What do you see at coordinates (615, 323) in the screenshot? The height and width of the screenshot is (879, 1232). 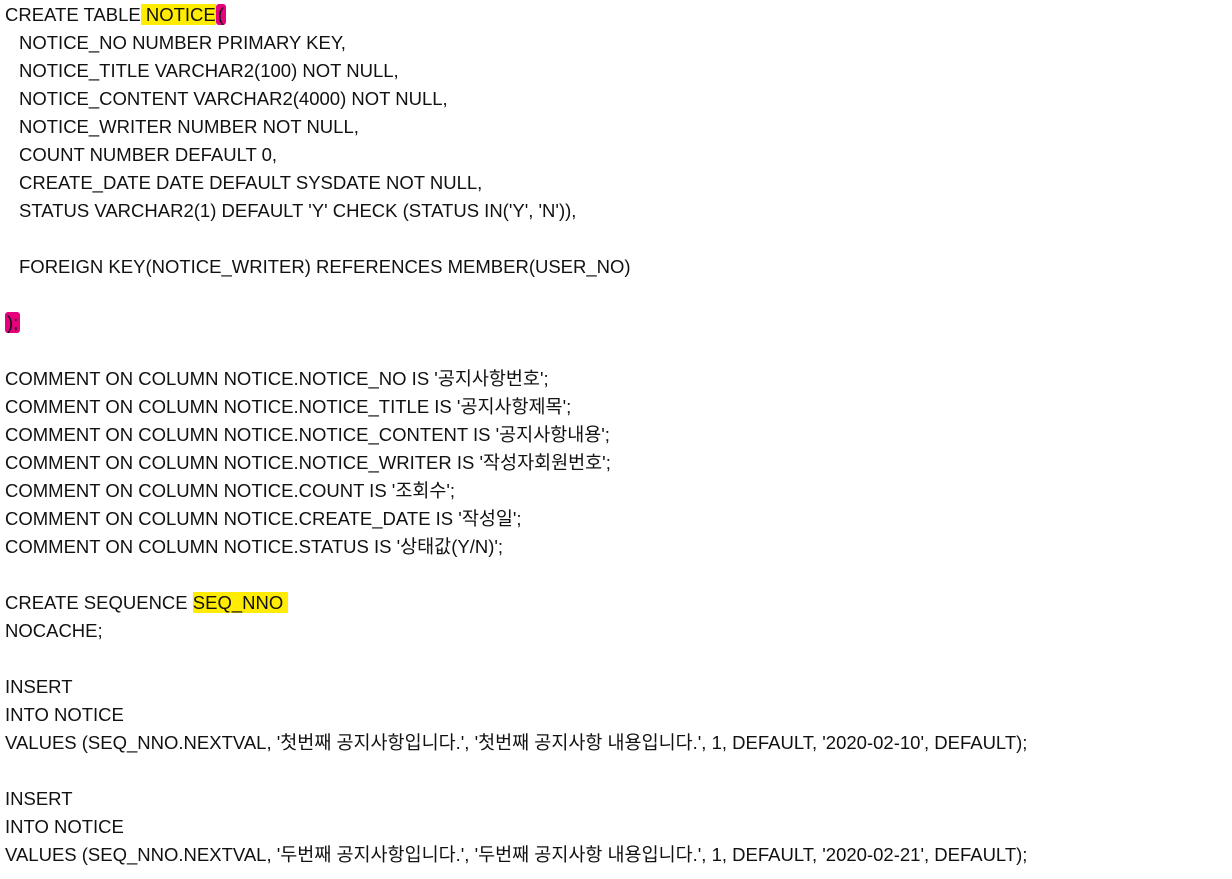 I see `close-table-line: );` at bounding box center [615, 323].